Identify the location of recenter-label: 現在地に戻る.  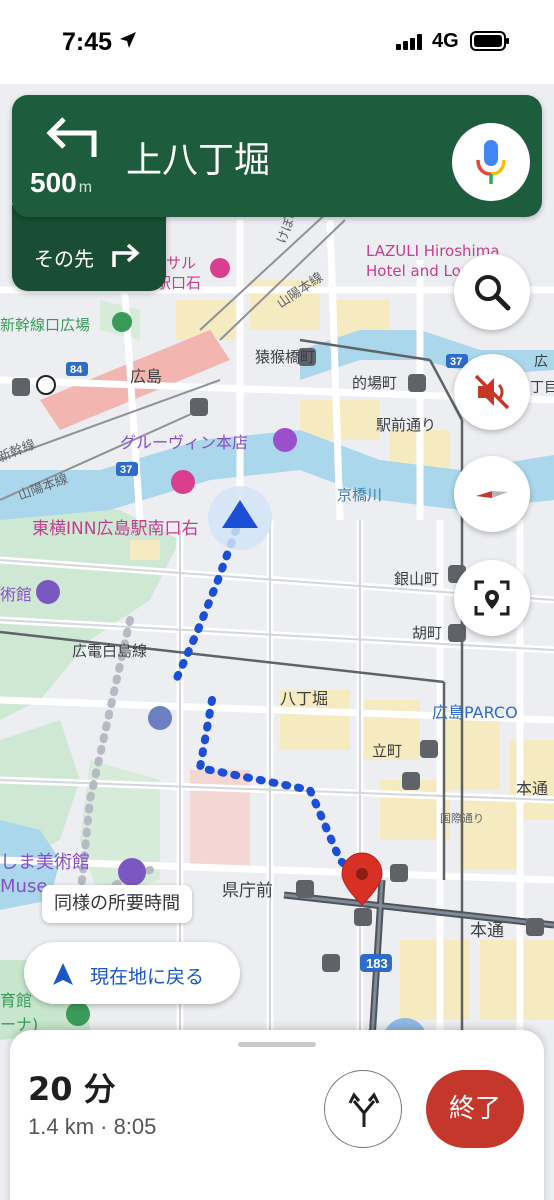
(147, 977).